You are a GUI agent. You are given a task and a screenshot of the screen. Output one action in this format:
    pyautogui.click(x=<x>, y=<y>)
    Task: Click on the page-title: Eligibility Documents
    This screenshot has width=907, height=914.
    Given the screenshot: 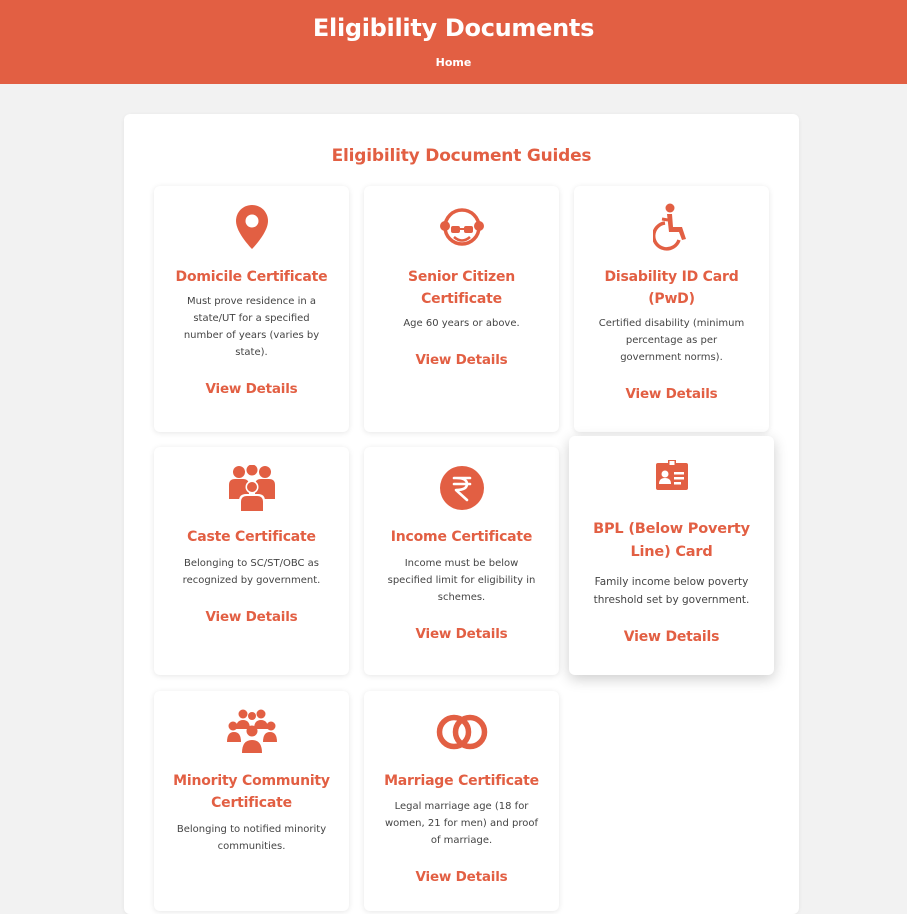 What is the action you would take?
    pyautogui.click(x=453, y=28)
    